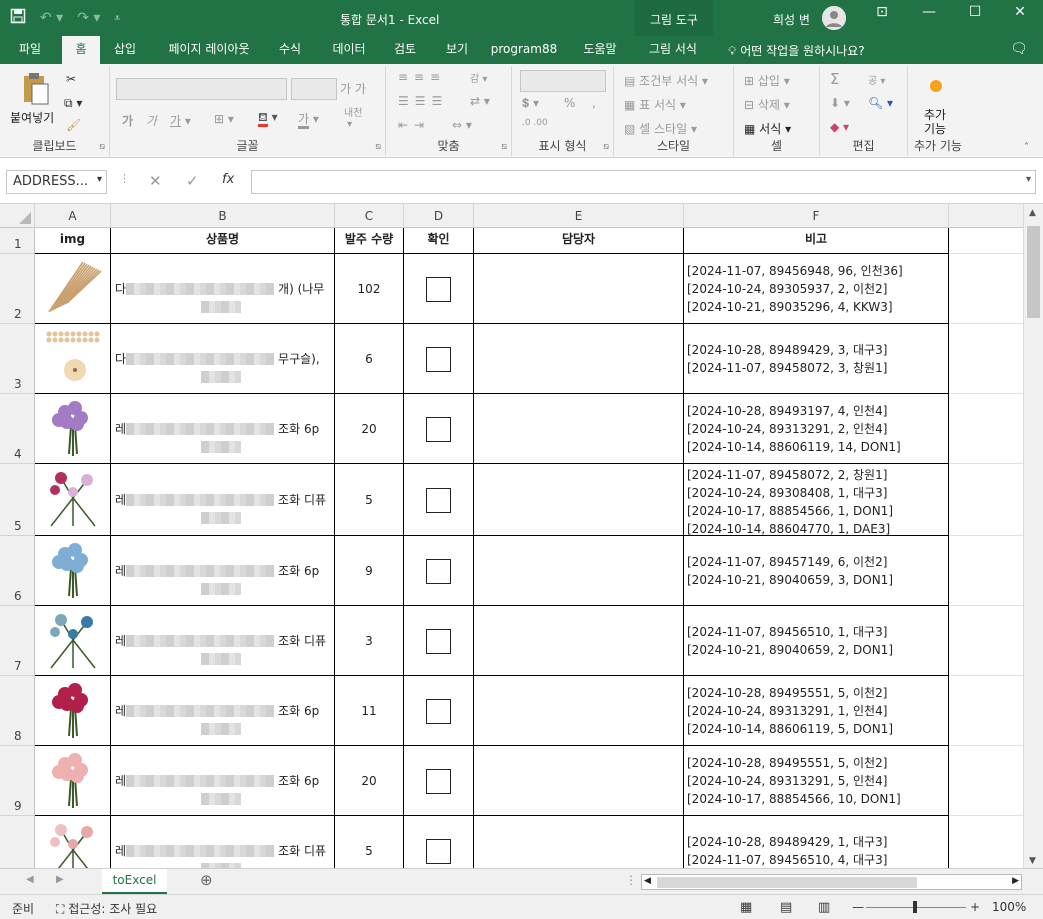 The width and height of the screenshot is (1043, 919). What do you see at coordinates (206, 880) in the screenshot?
I see `add-sheet-icon: ⊕` at bounding box center [206, 880].